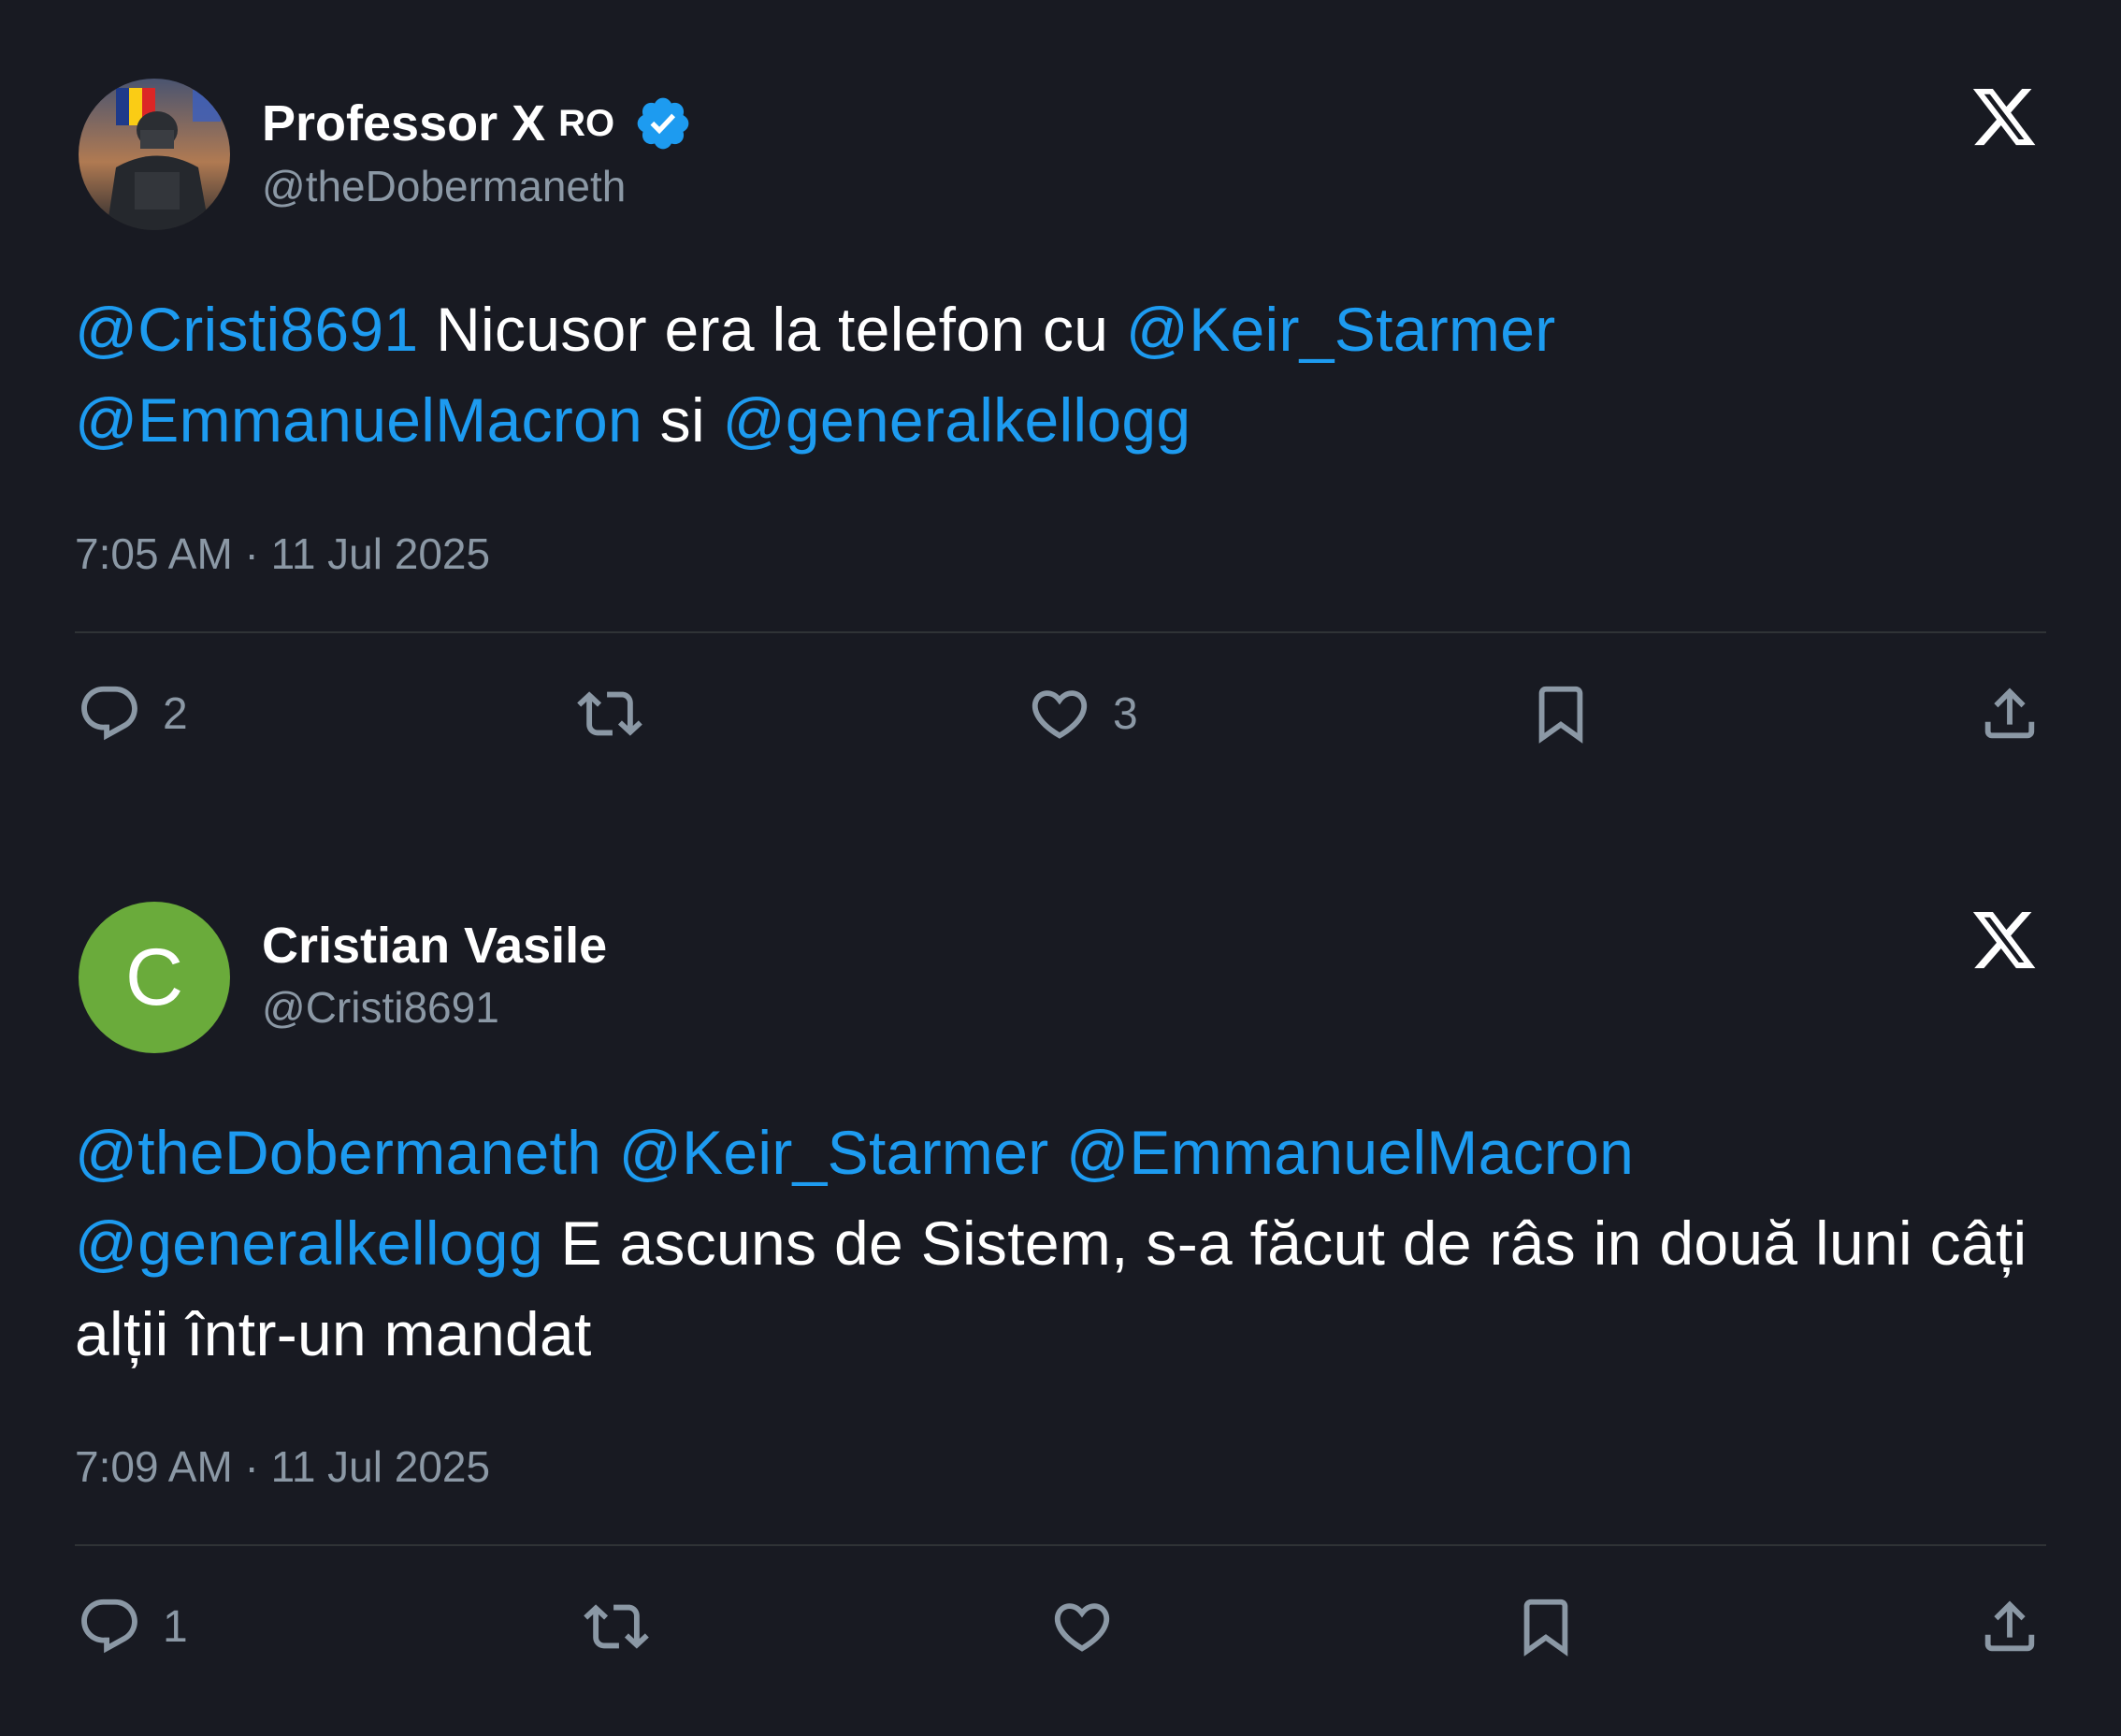 This screenshot has height=1736, width=2121. Describe the element at coordinates (663, 123) in the screenshot. I see `verified-badge-icon` at that location.